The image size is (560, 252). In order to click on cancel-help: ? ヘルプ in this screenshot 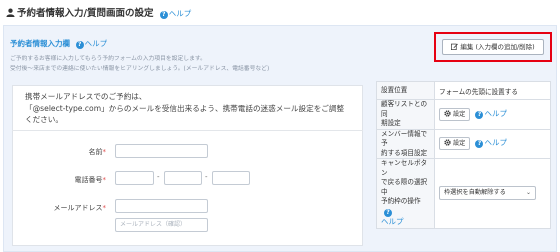, I will do `click(392, 216)`.